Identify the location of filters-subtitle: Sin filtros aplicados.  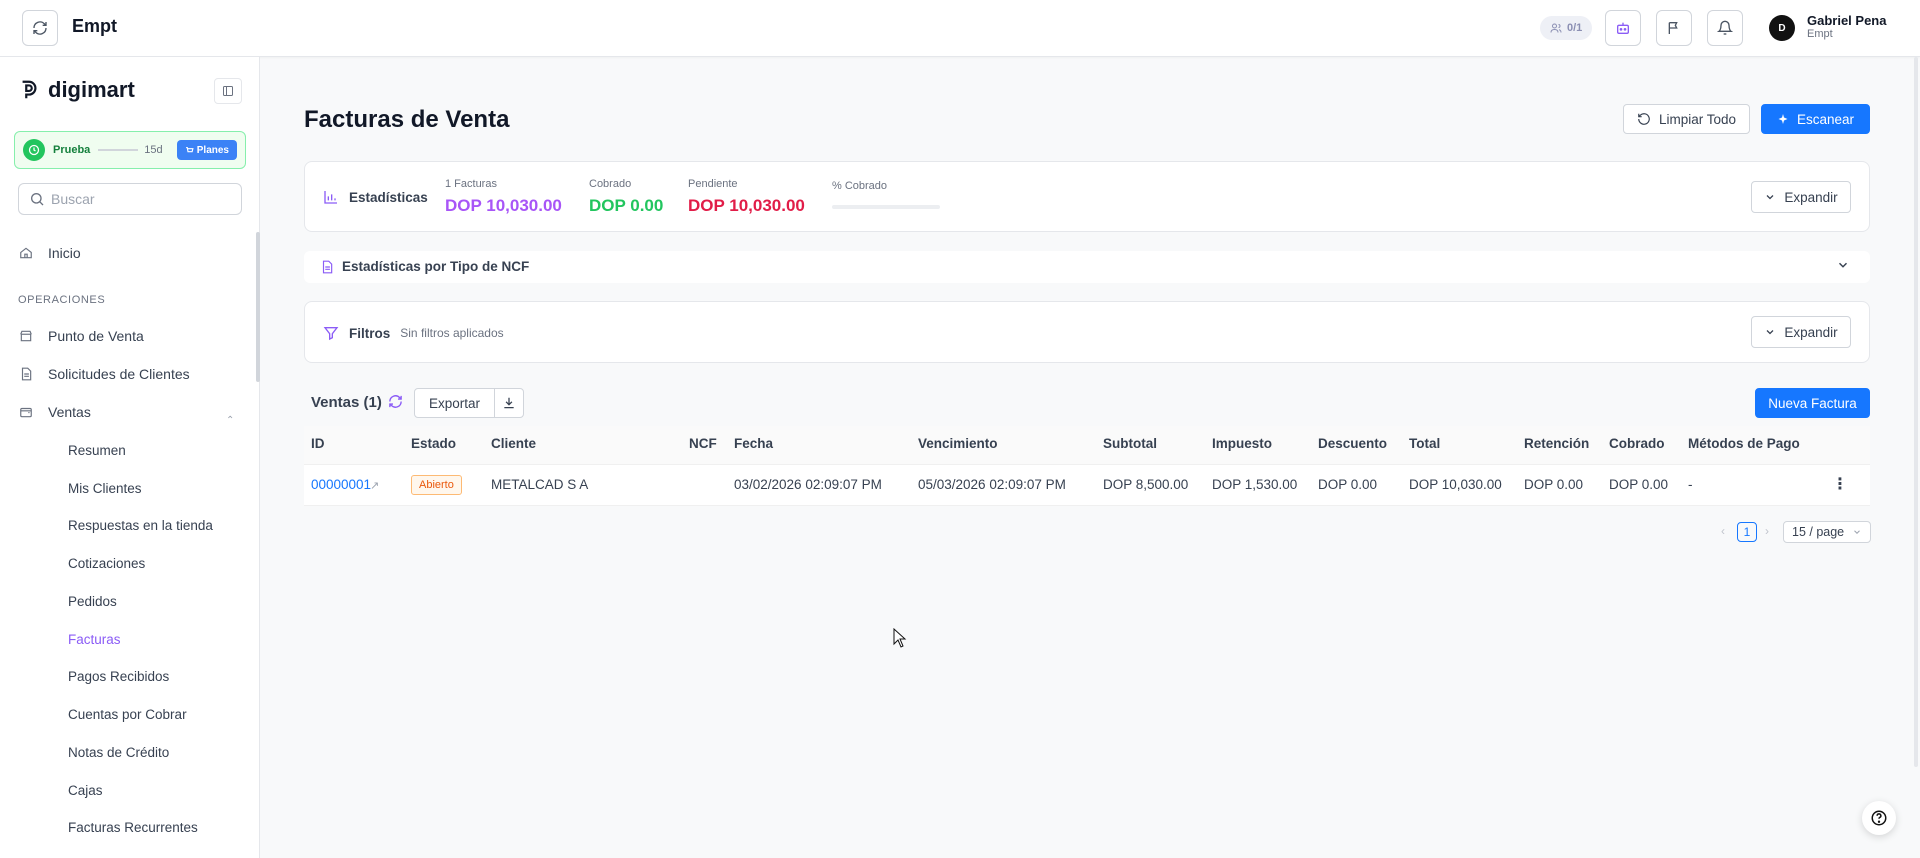
(452, 333).